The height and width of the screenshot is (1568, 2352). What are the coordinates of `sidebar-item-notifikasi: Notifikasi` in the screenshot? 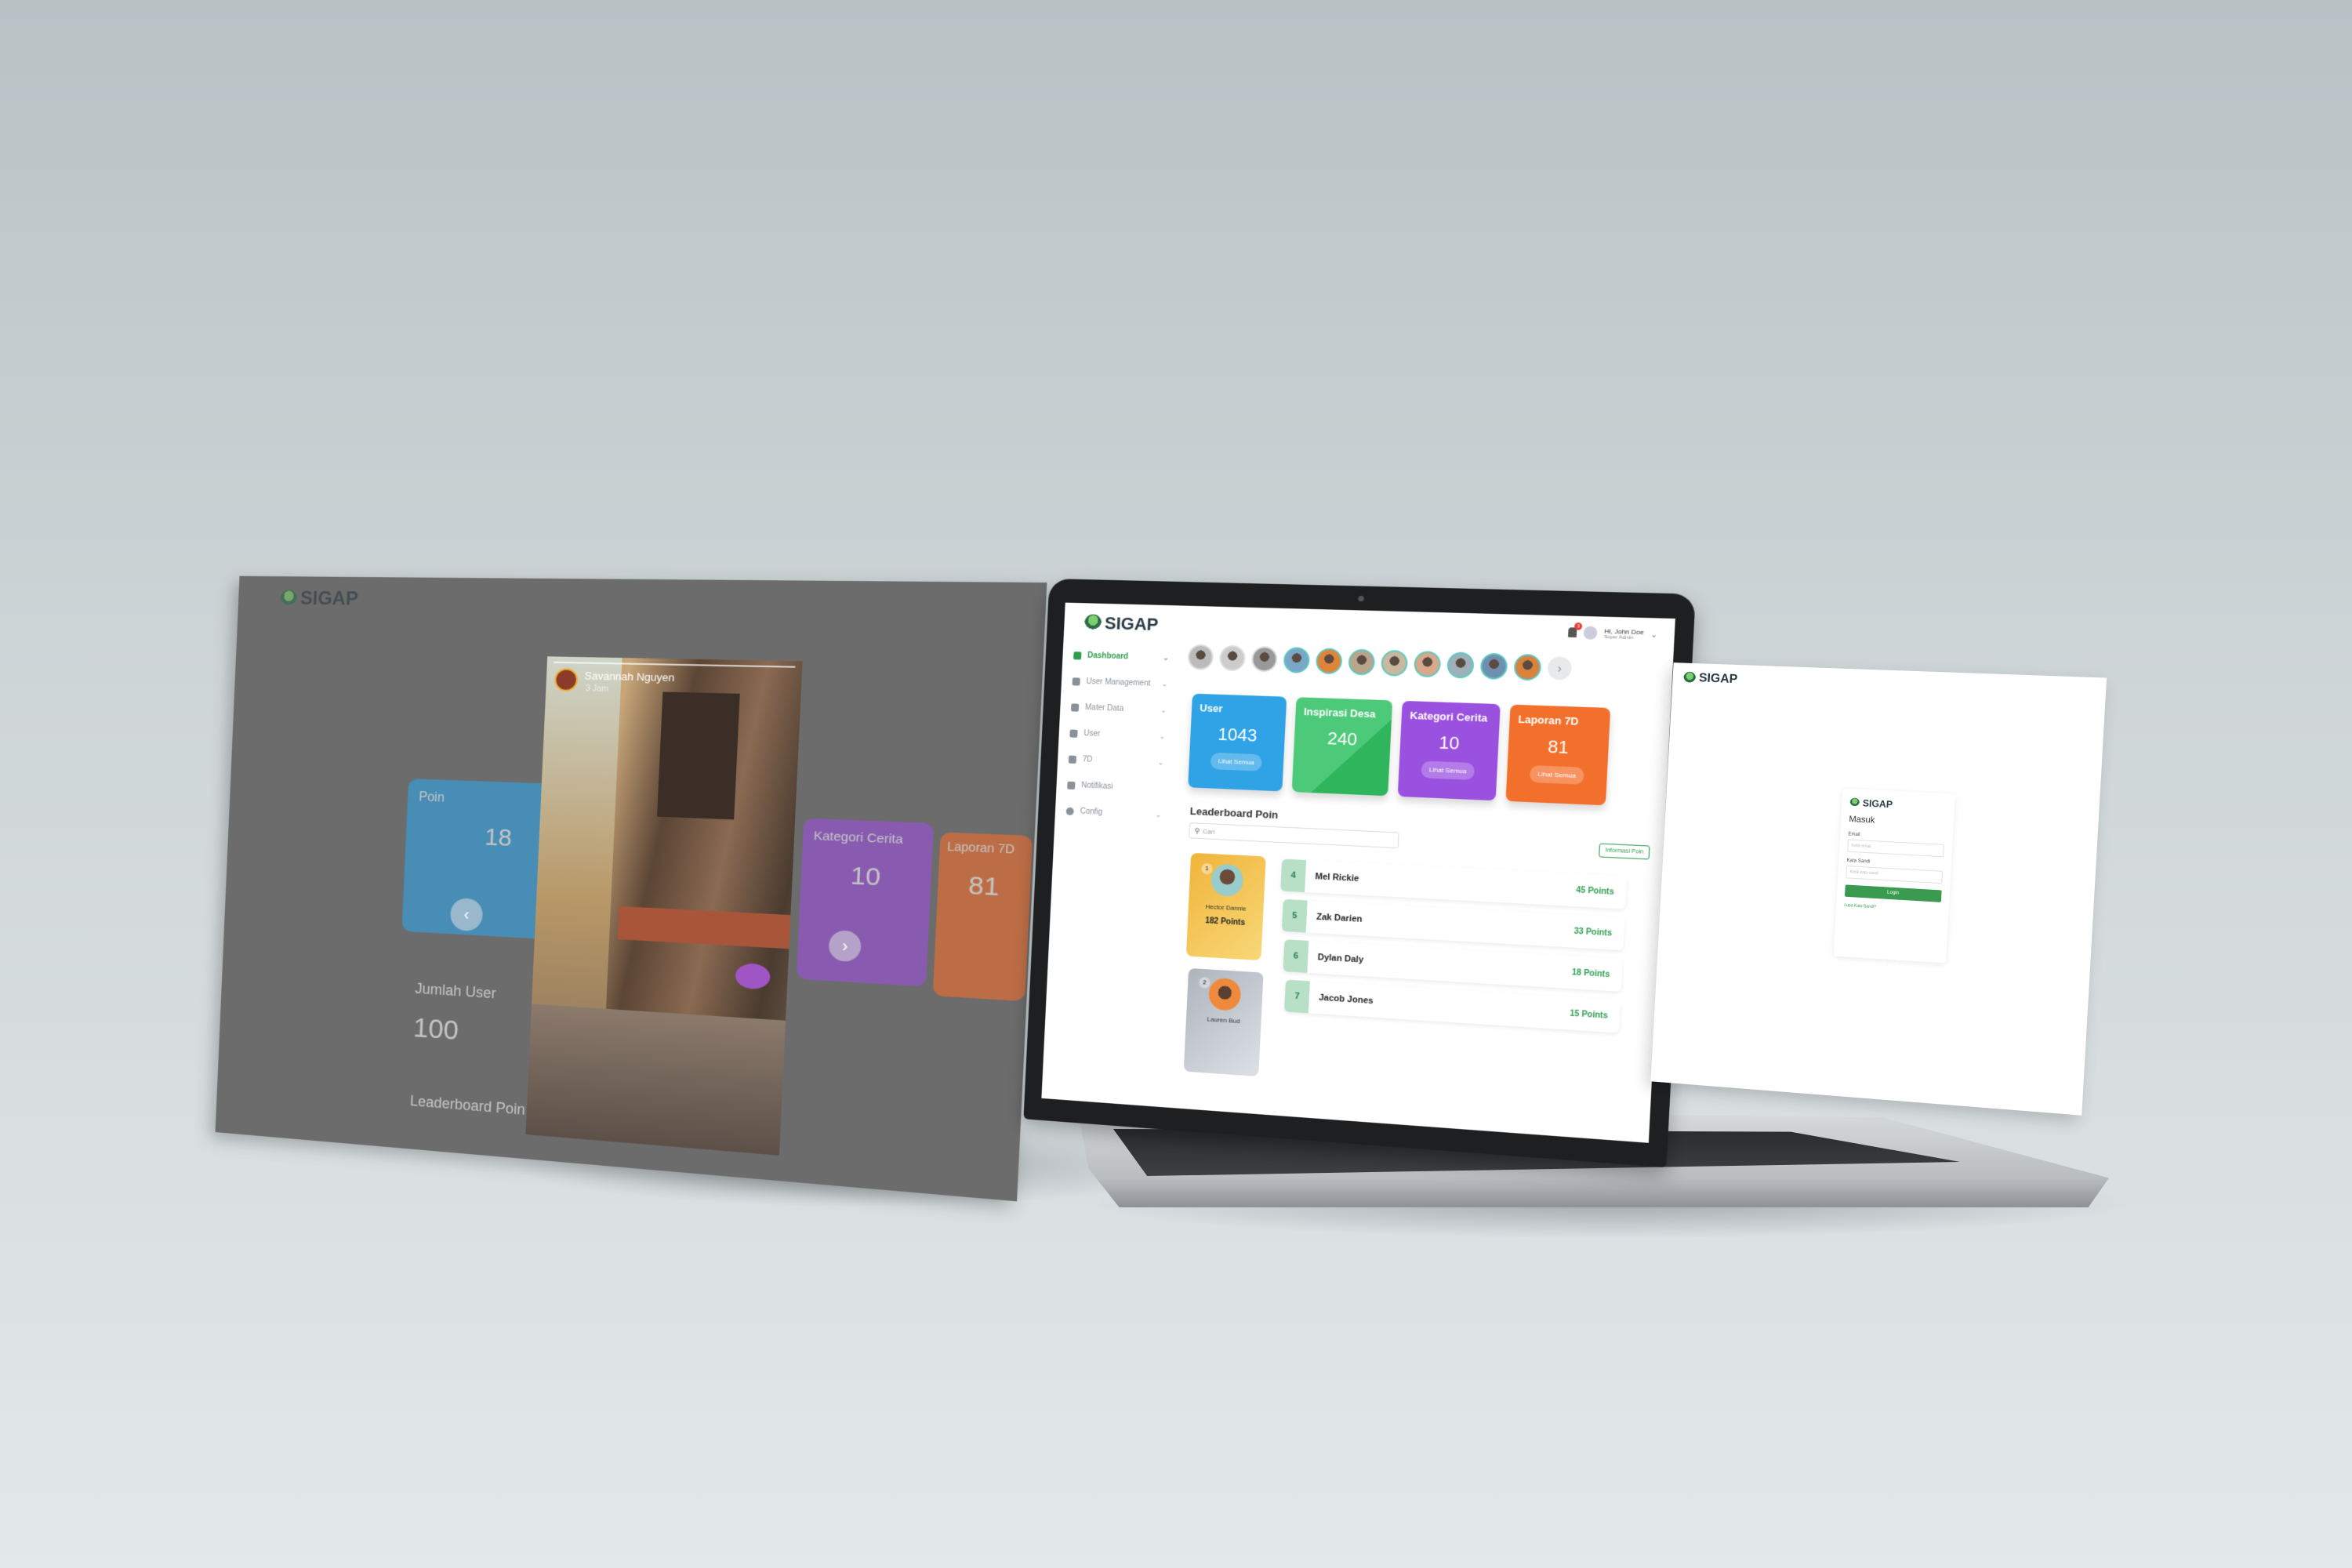 It's located at (1115, 787).